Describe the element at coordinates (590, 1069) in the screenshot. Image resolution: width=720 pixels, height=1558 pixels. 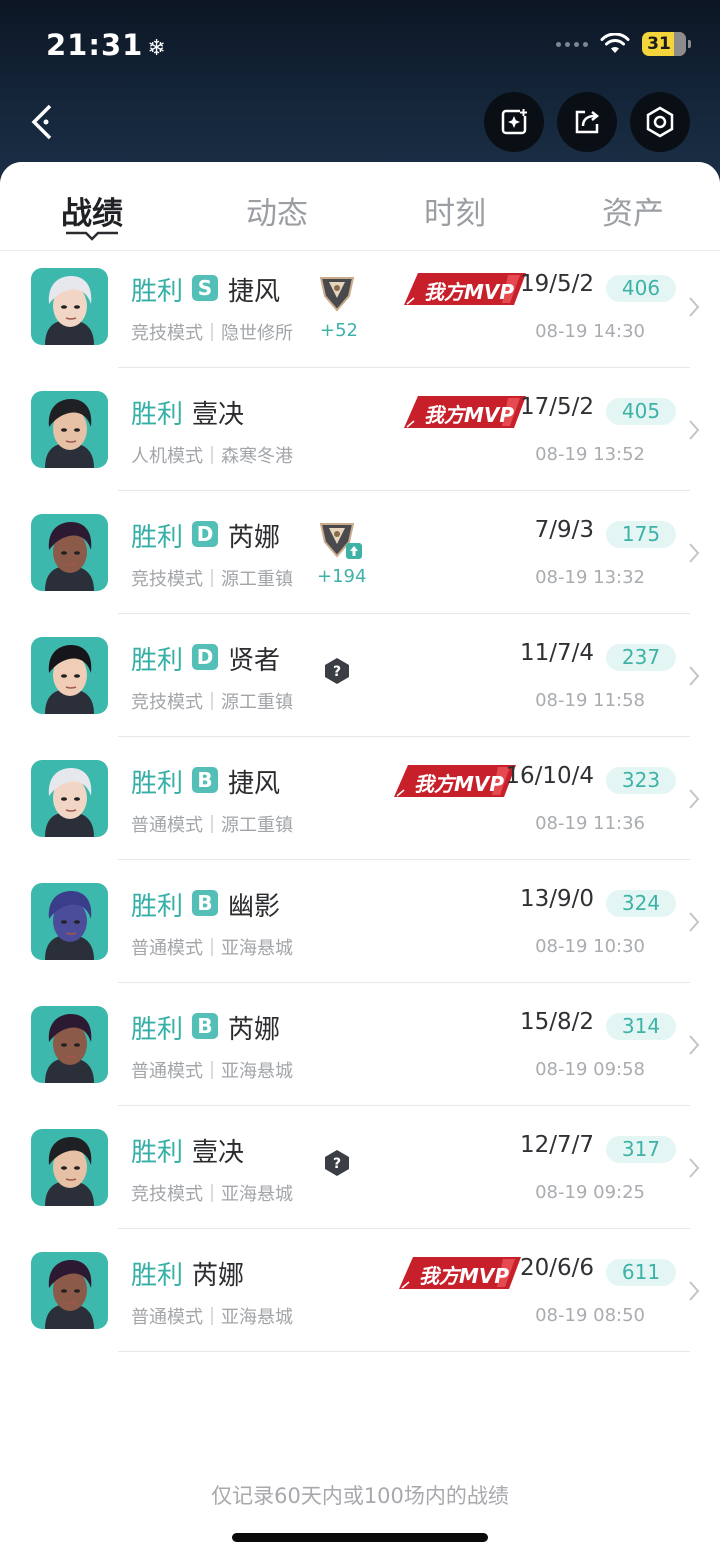
I see `match-time: 08-19 09:58` at that location.